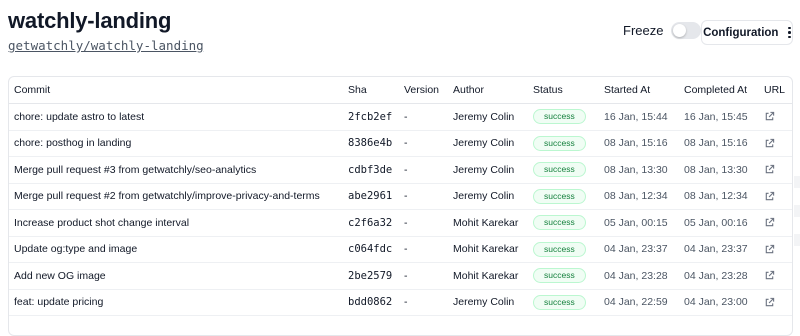  Describe the element at coordinates (776, 90) in the screenshot. I see `header-url: URL` at that location.